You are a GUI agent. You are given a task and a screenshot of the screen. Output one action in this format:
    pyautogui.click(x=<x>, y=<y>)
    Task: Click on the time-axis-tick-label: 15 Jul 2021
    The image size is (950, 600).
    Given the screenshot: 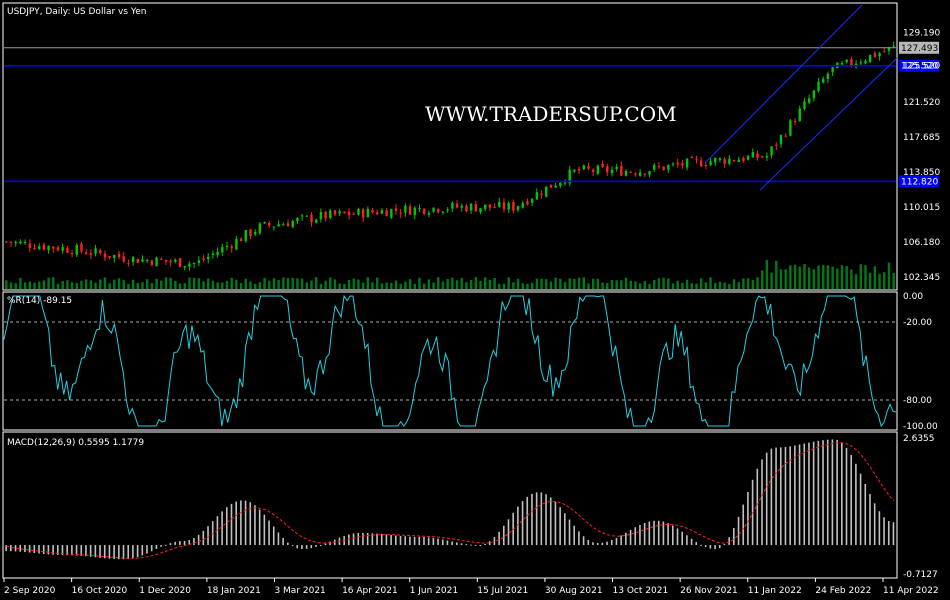 What is the action you would take?
    pyautogui.click(x=502, y=591)
    